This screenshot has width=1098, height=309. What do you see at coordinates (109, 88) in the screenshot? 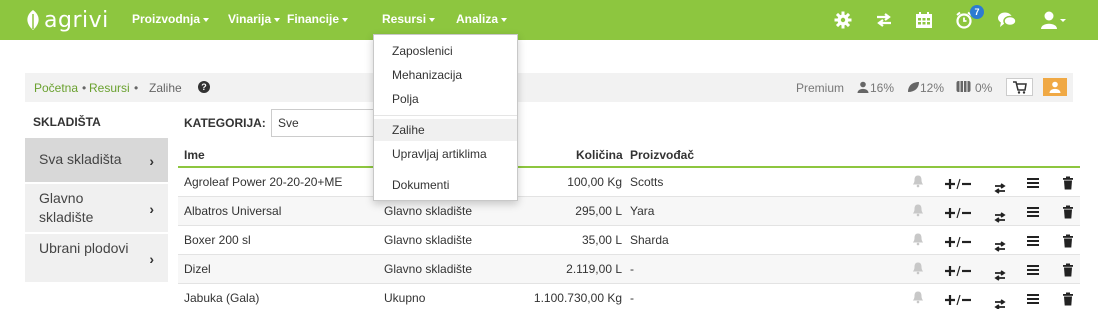
I see `breadcrumb-resursi: Resursi` at bounding box center [109, 88].